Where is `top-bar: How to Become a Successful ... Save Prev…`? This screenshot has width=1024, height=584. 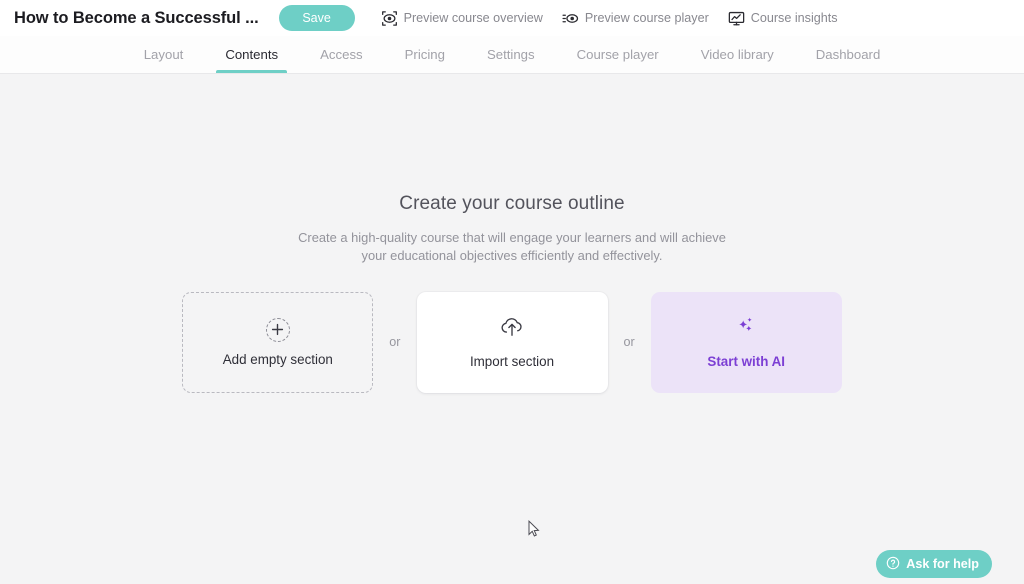 top-bar: How to Become a Successful ... Save Prev… is located at coordinates (512, 18).